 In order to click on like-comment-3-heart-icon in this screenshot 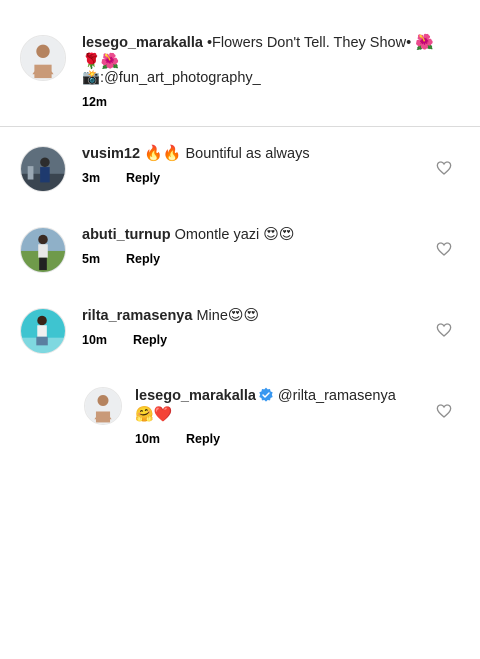, I will do `click(444, 330)`.